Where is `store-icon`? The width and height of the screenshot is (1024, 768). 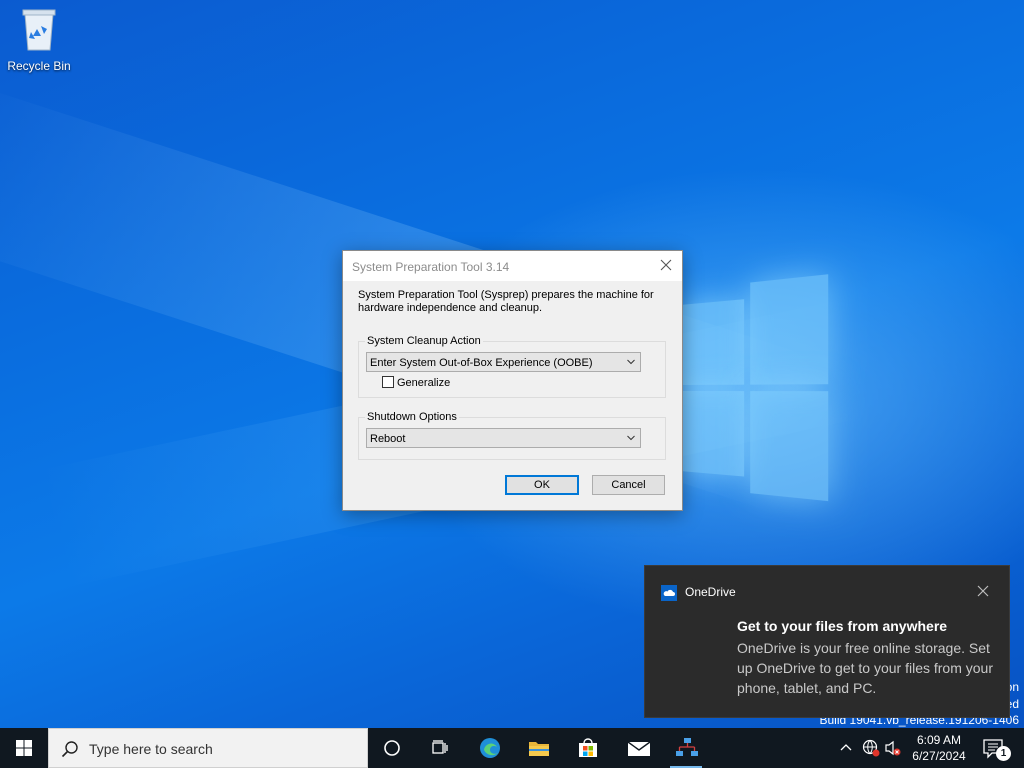
store-icon is located at coordinates (588, 747).